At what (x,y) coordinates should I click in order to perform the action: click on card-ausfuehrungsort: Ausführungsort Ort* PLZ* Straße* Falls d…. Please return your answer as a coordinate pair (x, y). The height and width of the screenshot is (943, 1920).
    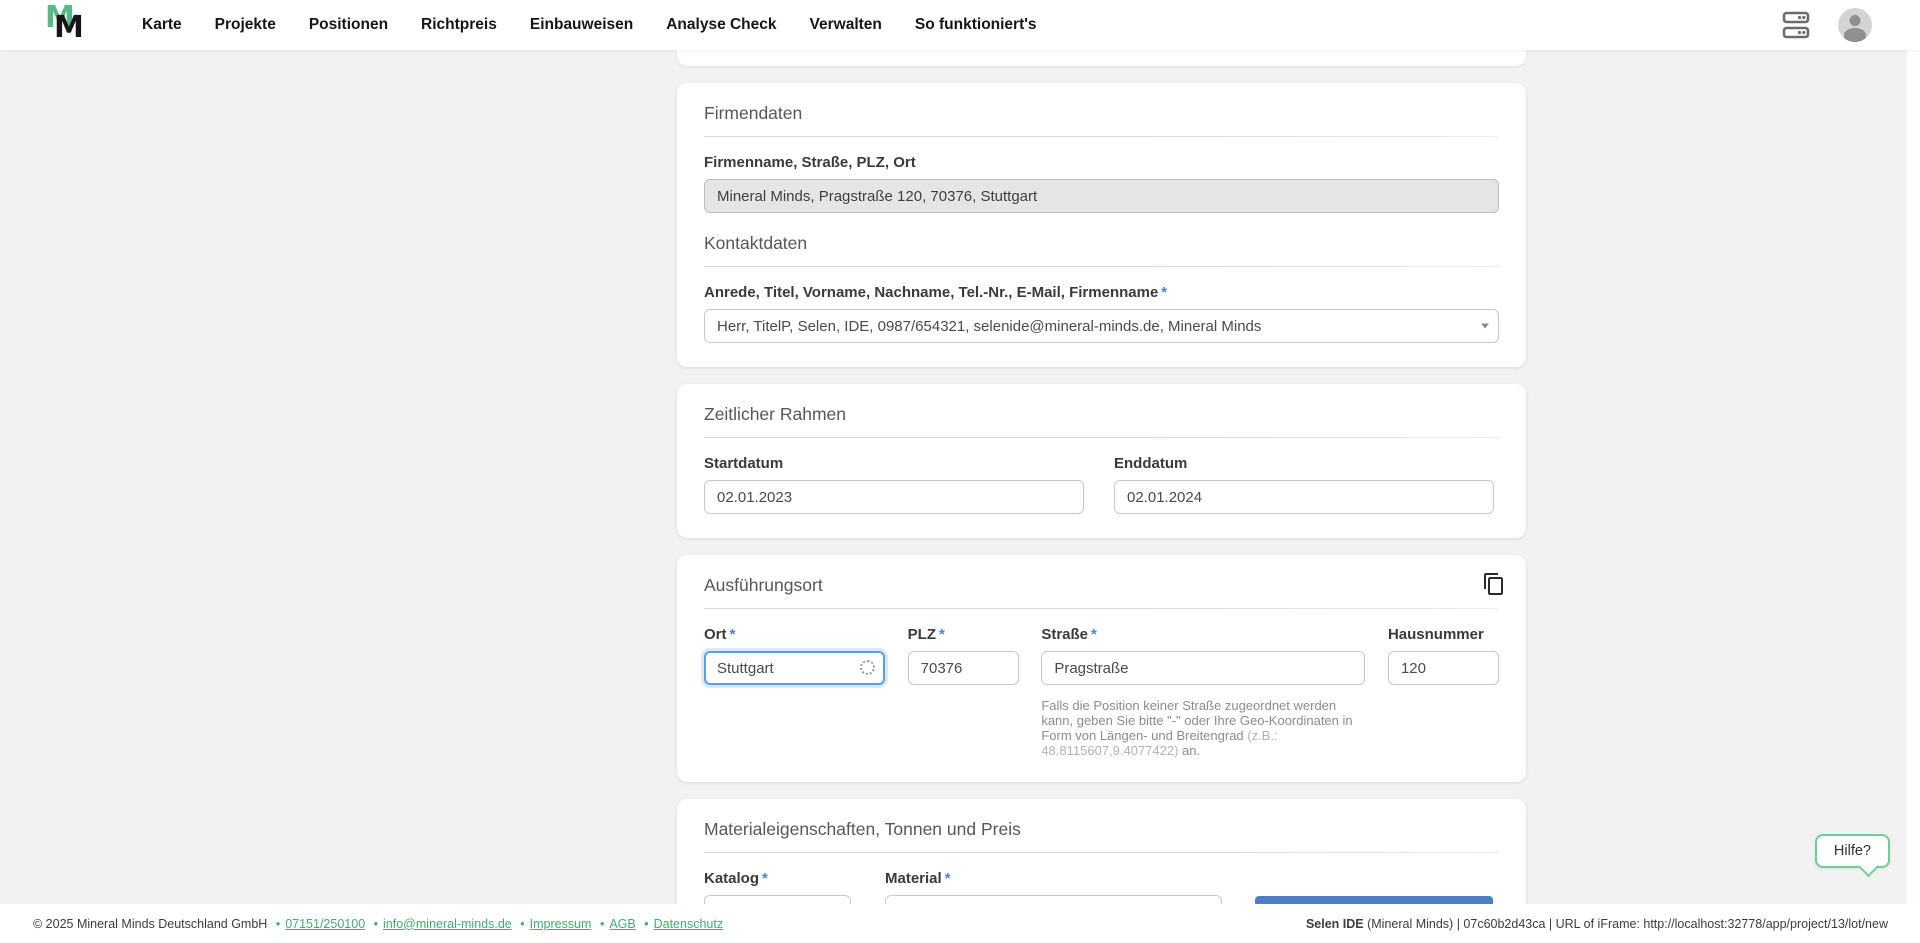
    Looking at the image, I should click on (1101, 668).